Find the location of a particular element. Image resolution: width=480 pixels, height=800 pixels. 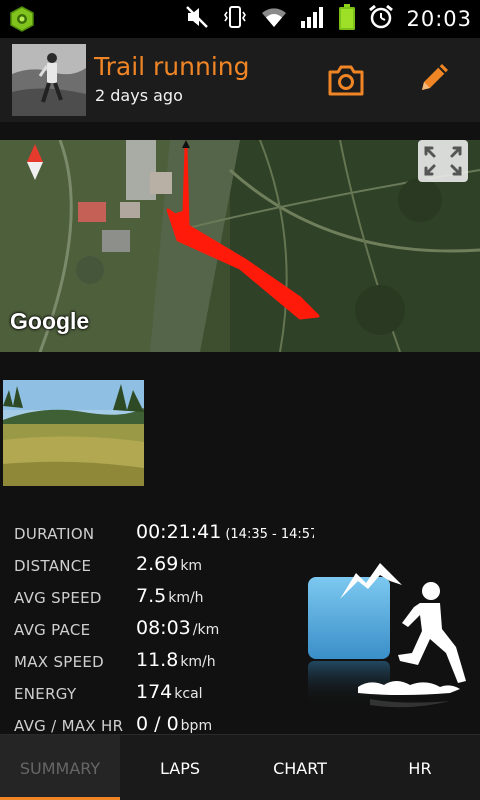

tab-chart: CHART is located at coordinates (300, 767).